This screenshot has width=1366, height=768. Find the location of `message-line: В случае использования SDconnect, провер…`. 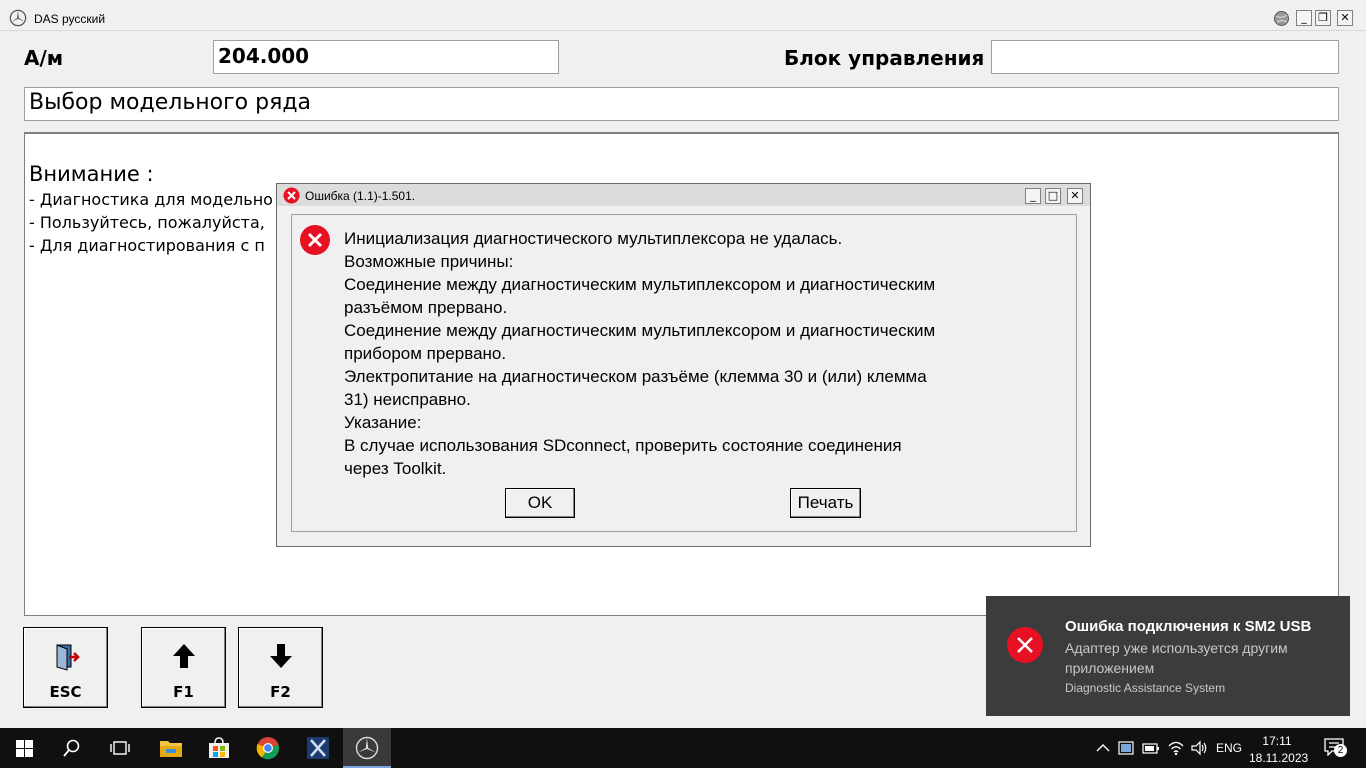

message-line: В случае использования SDconnect, провер… is located at coordinates (623, 445).